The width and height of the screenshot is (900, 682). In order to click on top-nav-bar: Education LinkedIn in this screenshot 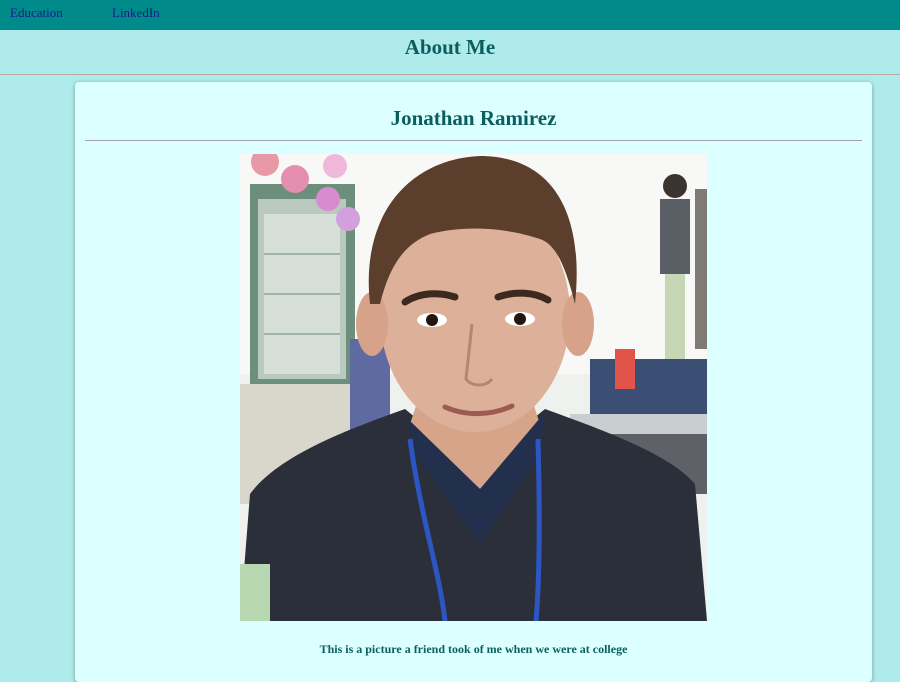, I will do `click(450, 15)`.